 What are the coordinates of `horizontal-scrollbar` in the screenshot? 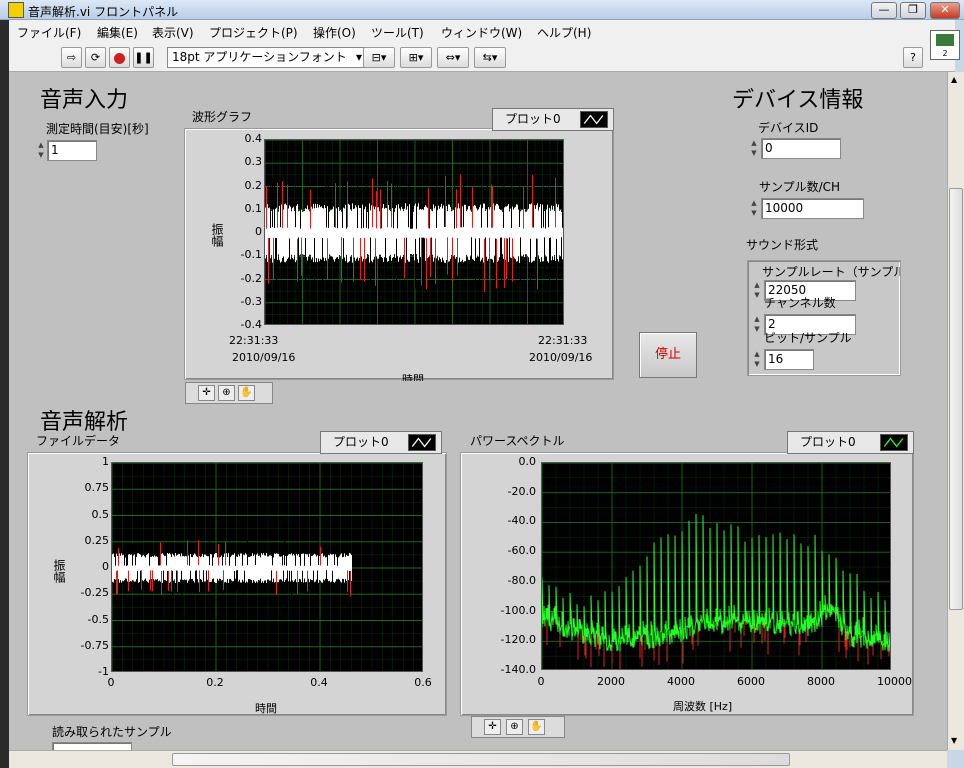 It's located at (478, 759).